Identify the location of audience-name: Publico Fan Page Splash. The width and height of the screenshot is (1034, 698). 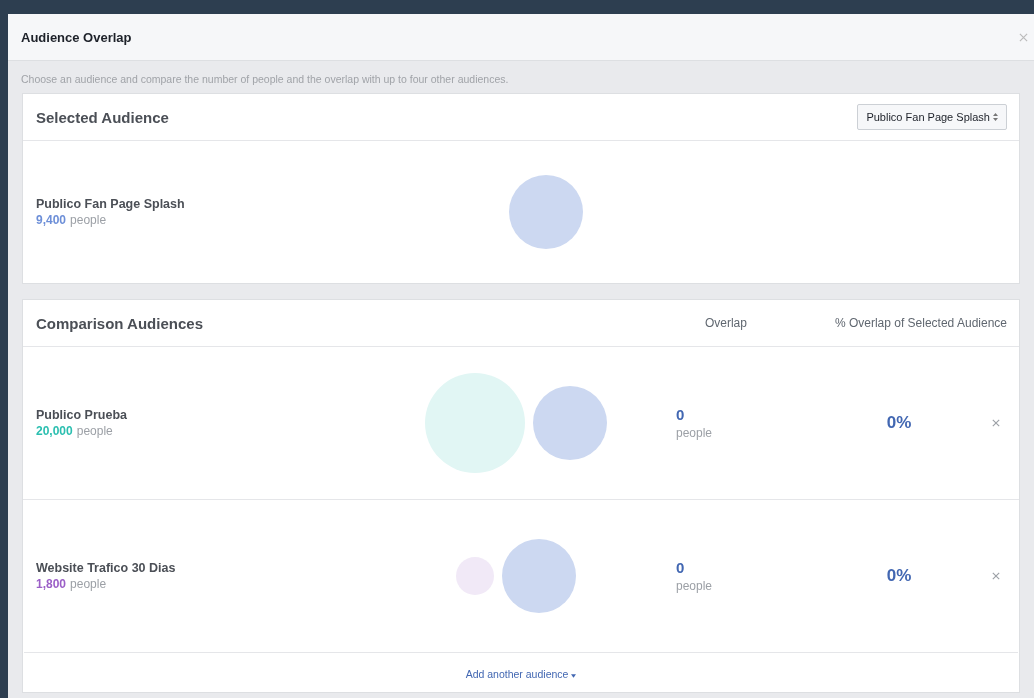
(111, 204).